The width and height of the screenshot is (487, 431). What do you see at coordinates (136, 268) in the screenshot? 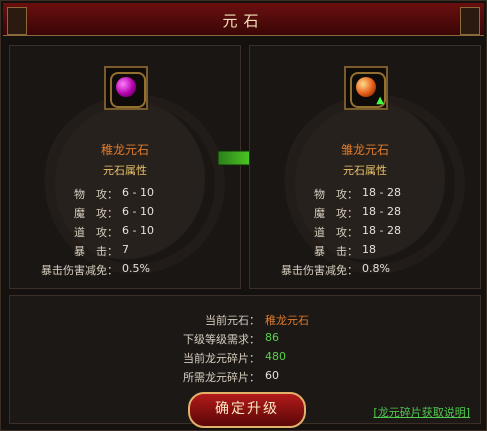
I see `stat-value: 0.5%` at bounding box center [136, 268].